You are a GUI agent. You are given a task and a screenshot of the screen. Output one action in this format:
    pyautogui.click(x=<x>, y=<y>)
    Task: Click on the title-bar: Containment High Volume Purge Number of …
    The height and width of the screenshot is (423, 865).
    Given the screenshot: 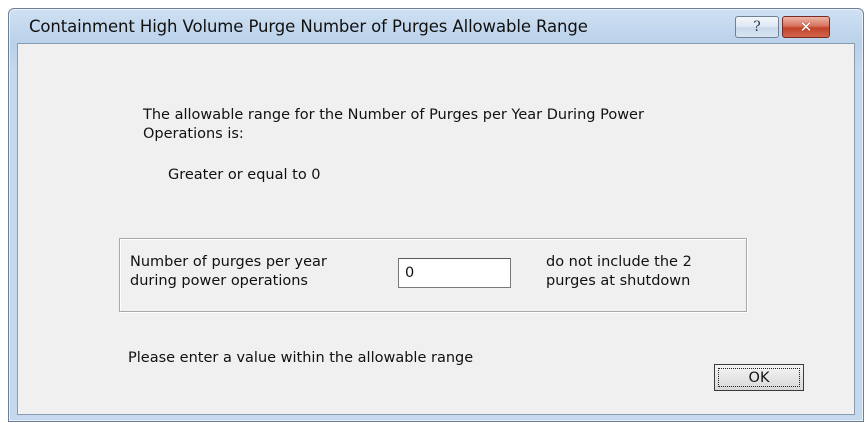 What is the action you would take?
    pyautogui.click(x=436, y=26)
    